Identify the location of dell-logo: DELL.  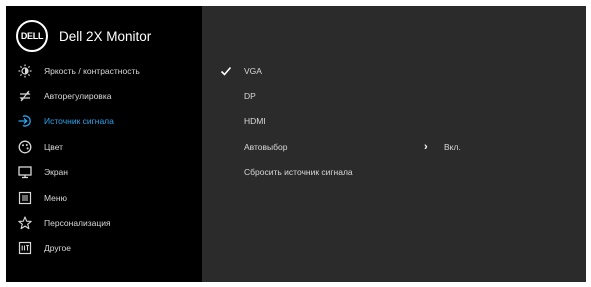
(32, 36).